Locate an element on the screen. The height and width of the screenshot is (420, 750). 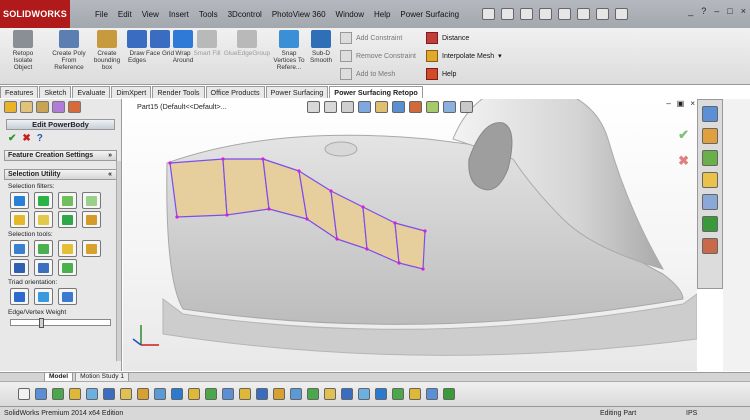
vertex-filter-button is located at coordinates (19, 200).